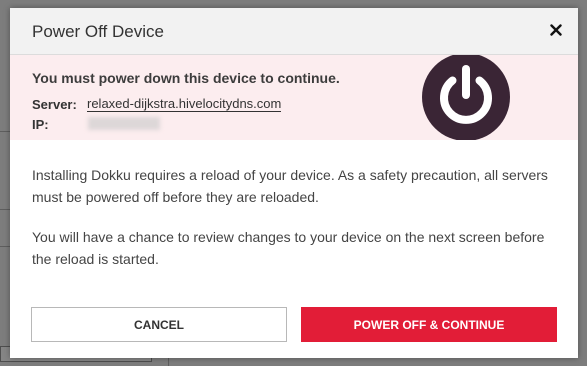 Image resolution: width=587 pixels, height=366 pixels. I want to click on ip-value-redacted, so click(124, 123).